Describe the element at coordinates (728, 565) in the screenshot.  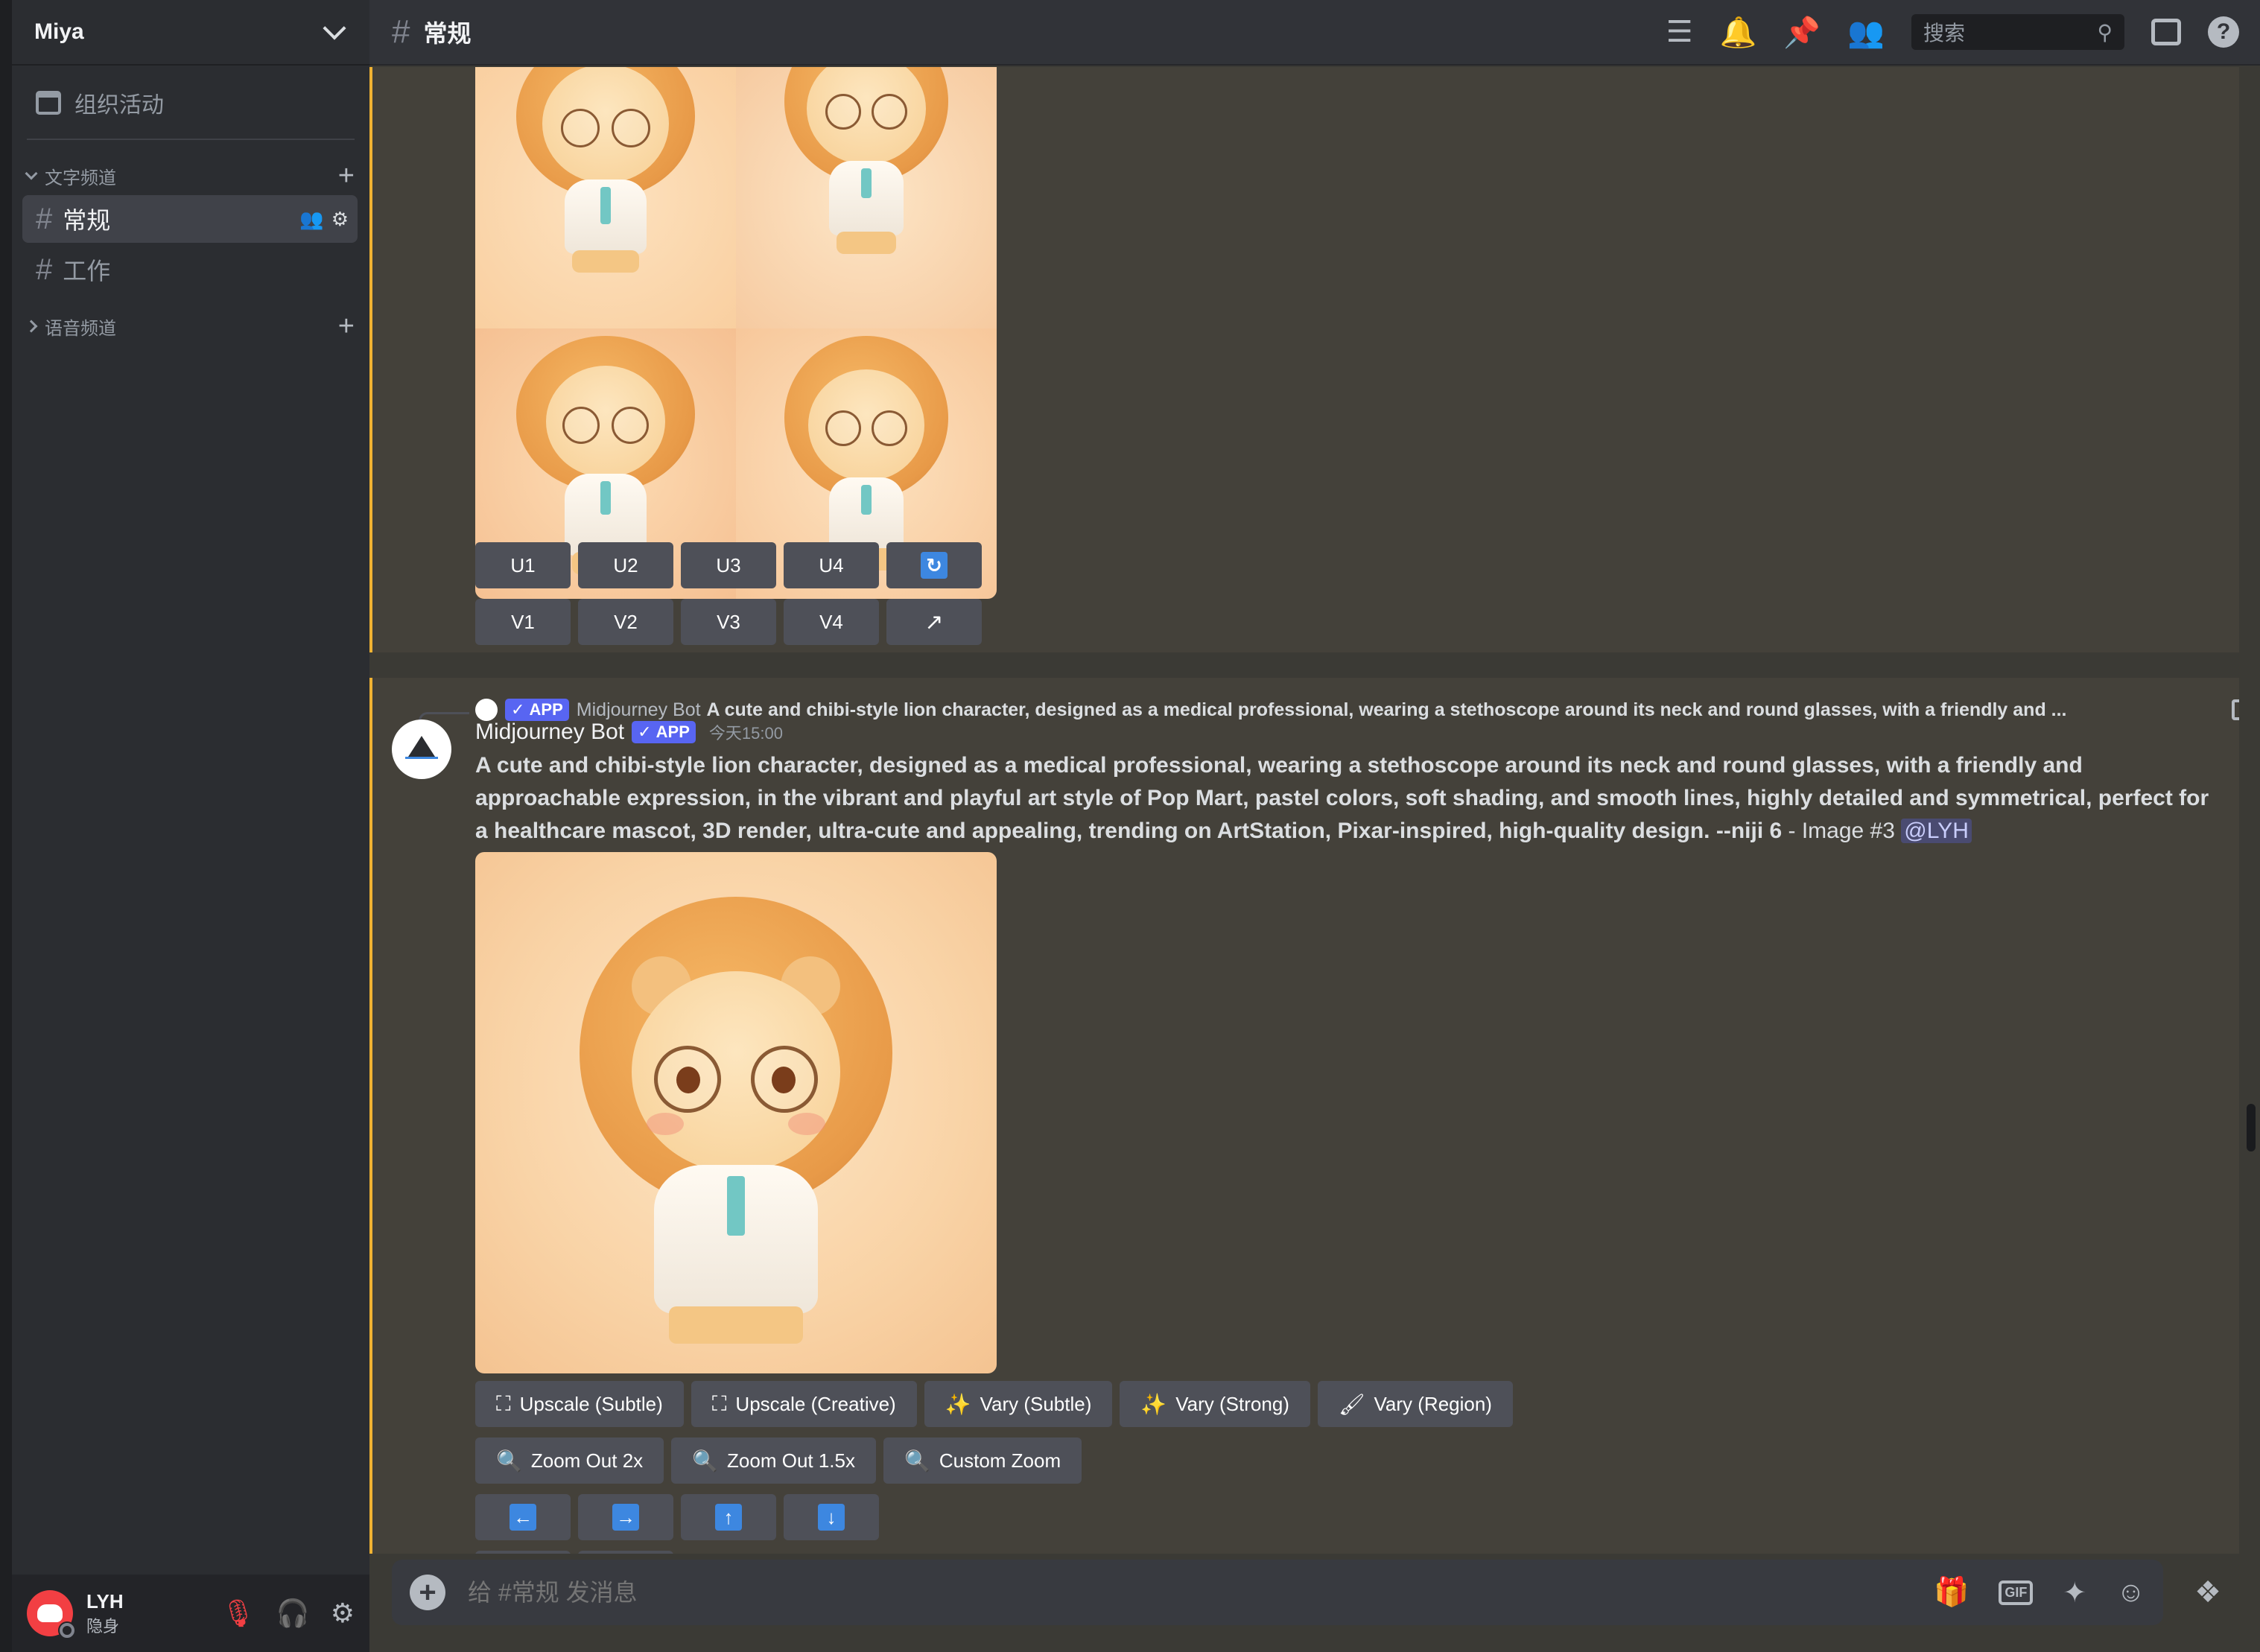
I see `upscale-3-button: U3` at that location.